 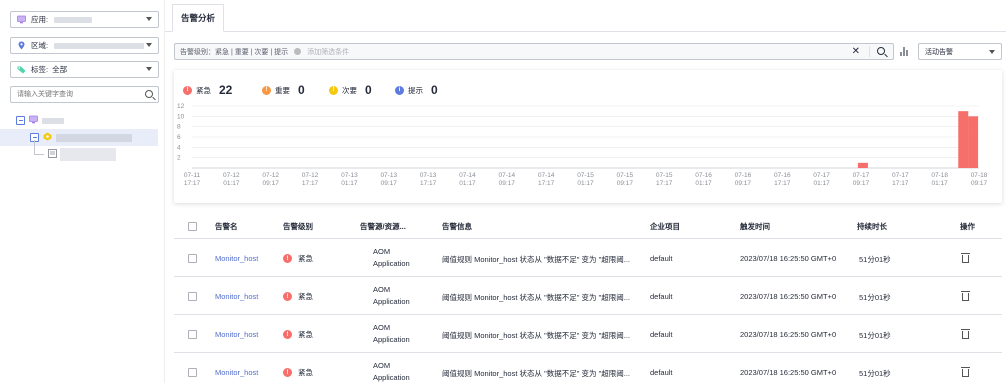 What do you see at coordinates (298, 51) in the screenshot?
I see `clear-criteria-icon` at bounding box center [298, 51].